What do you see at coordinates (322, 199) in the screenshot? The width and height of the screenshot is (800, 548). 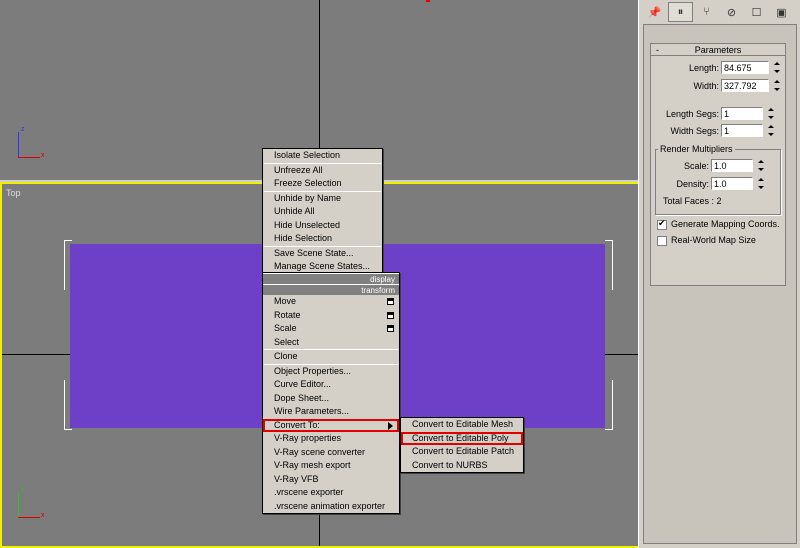 I see `menu-item-unhide-by-name: Unhide by Name` at bounding box center [322, 199].